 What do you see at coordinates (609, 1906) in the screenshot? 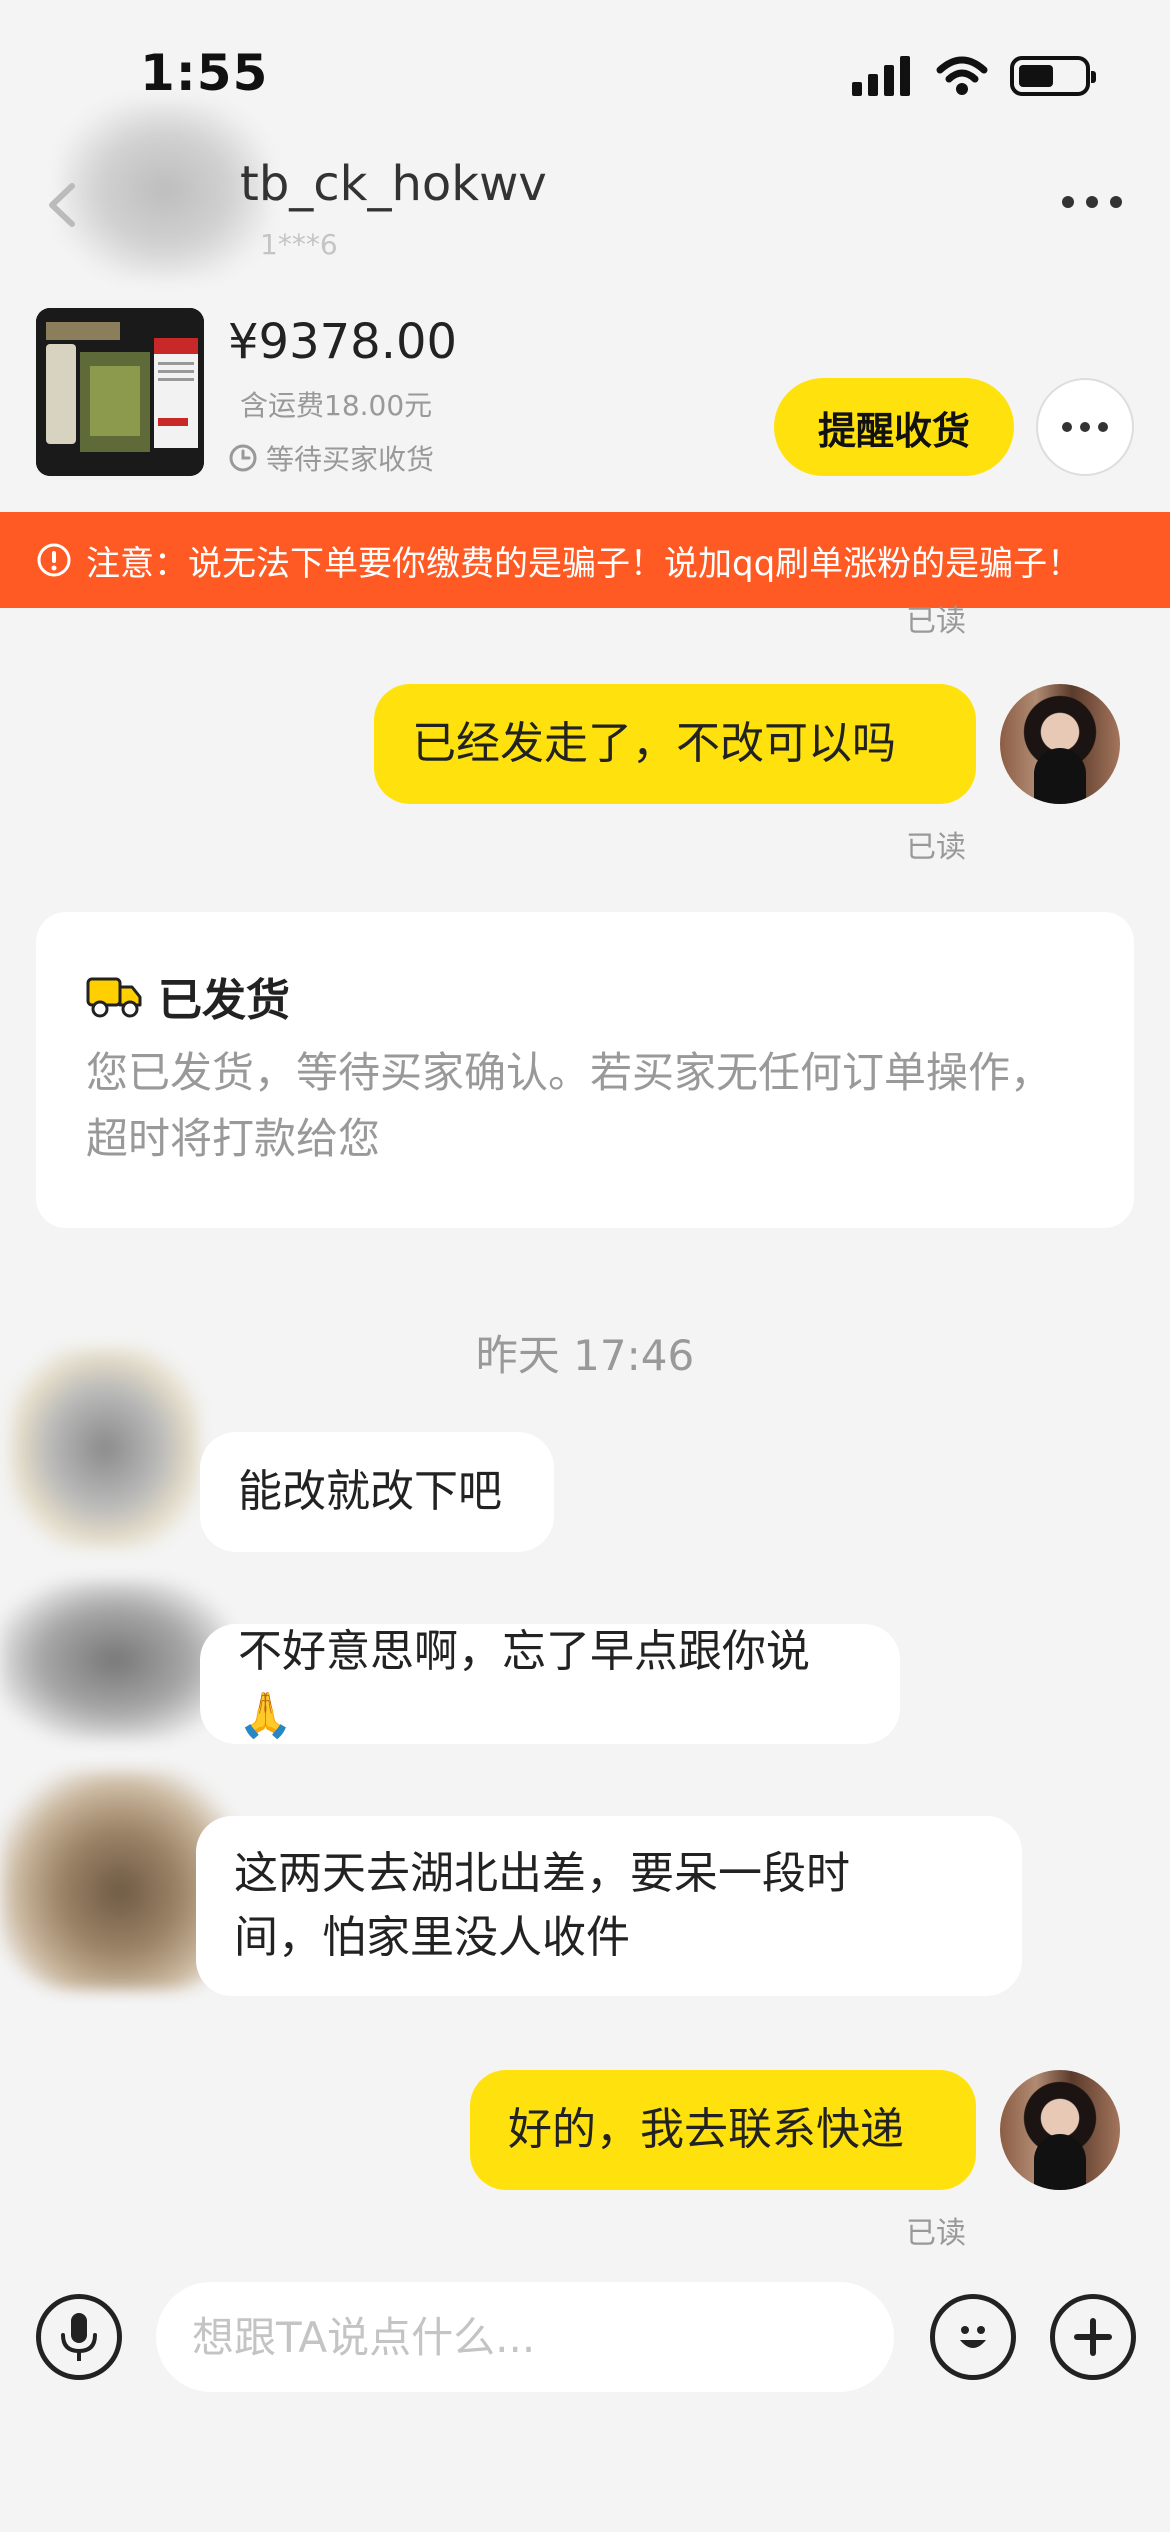
I see `contact-message-bubble: 这两天去湖北出差，要呆一段时间，怕家里没人收件` at bounding box center [609, 1906].